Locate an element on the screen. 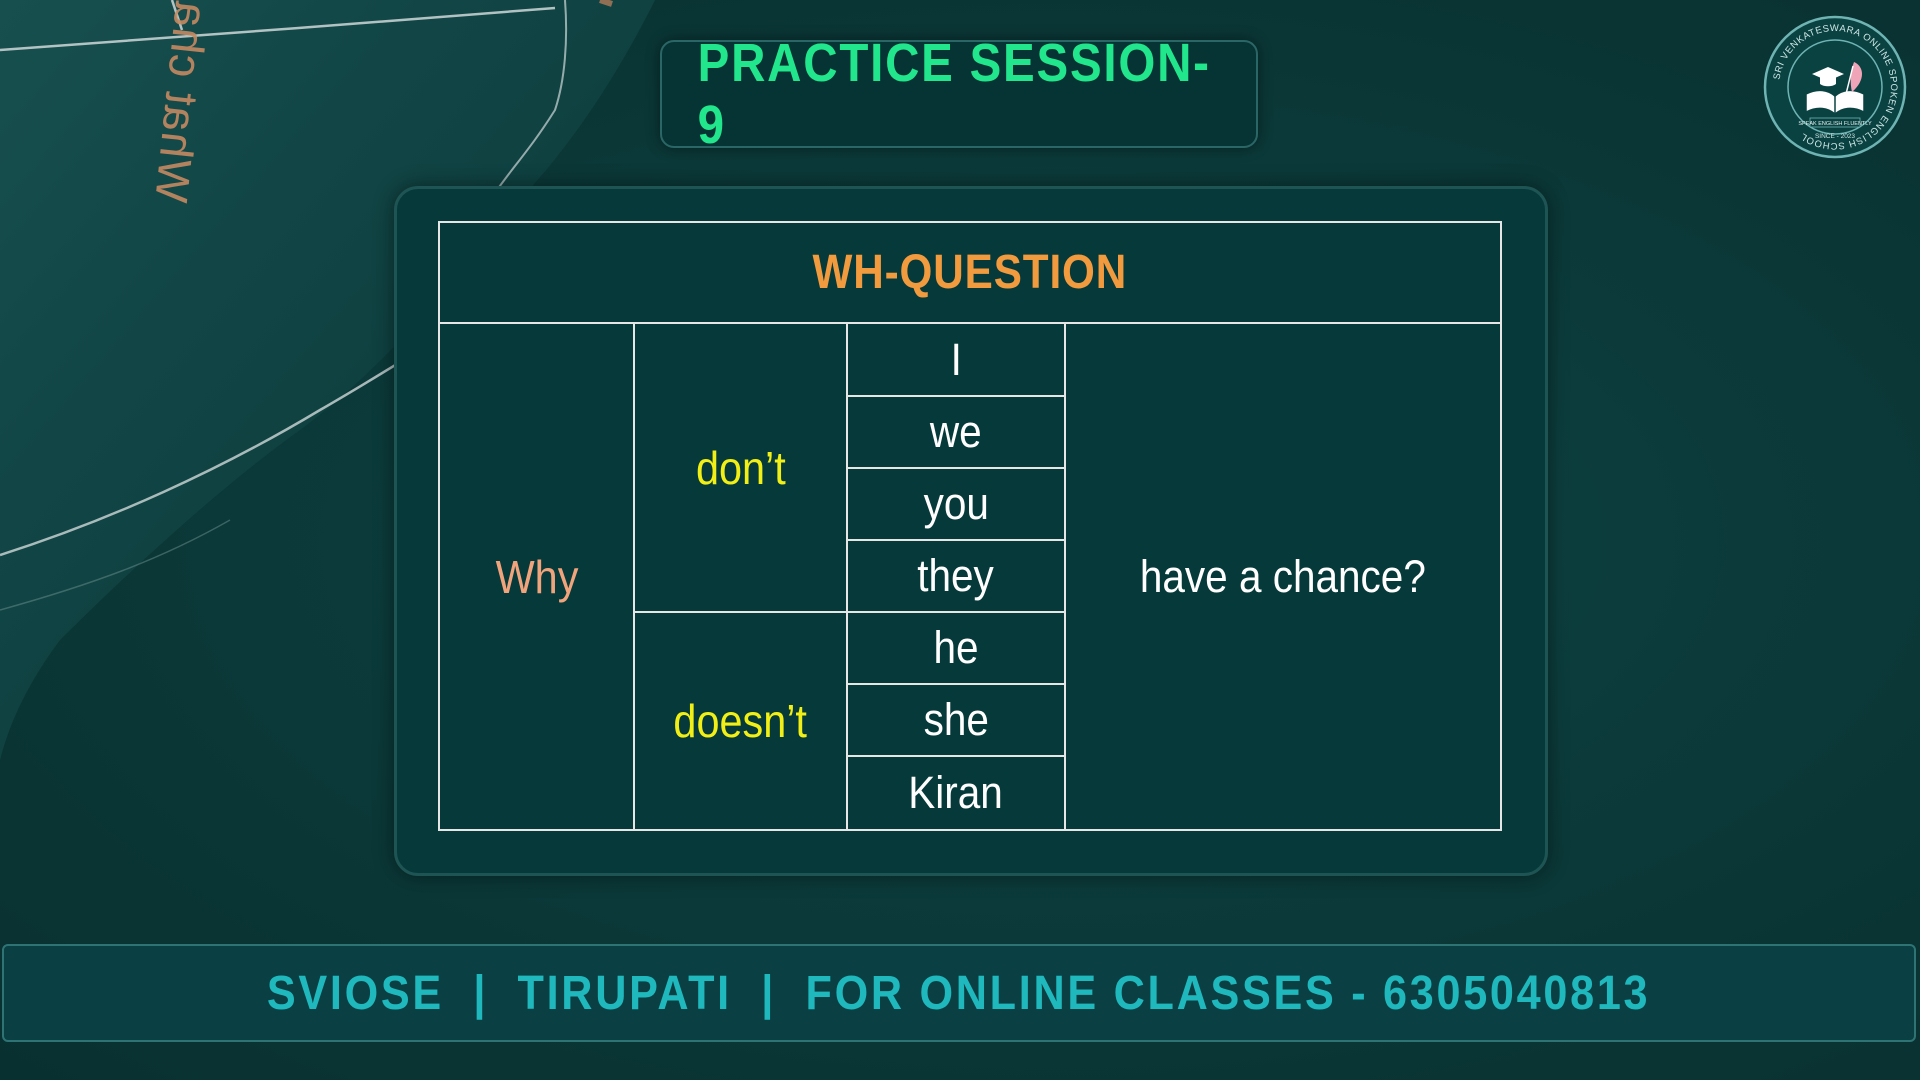 The width and height of the screenshot is (1920, 1080). subject-they: they is located at coordinates (956, 575).